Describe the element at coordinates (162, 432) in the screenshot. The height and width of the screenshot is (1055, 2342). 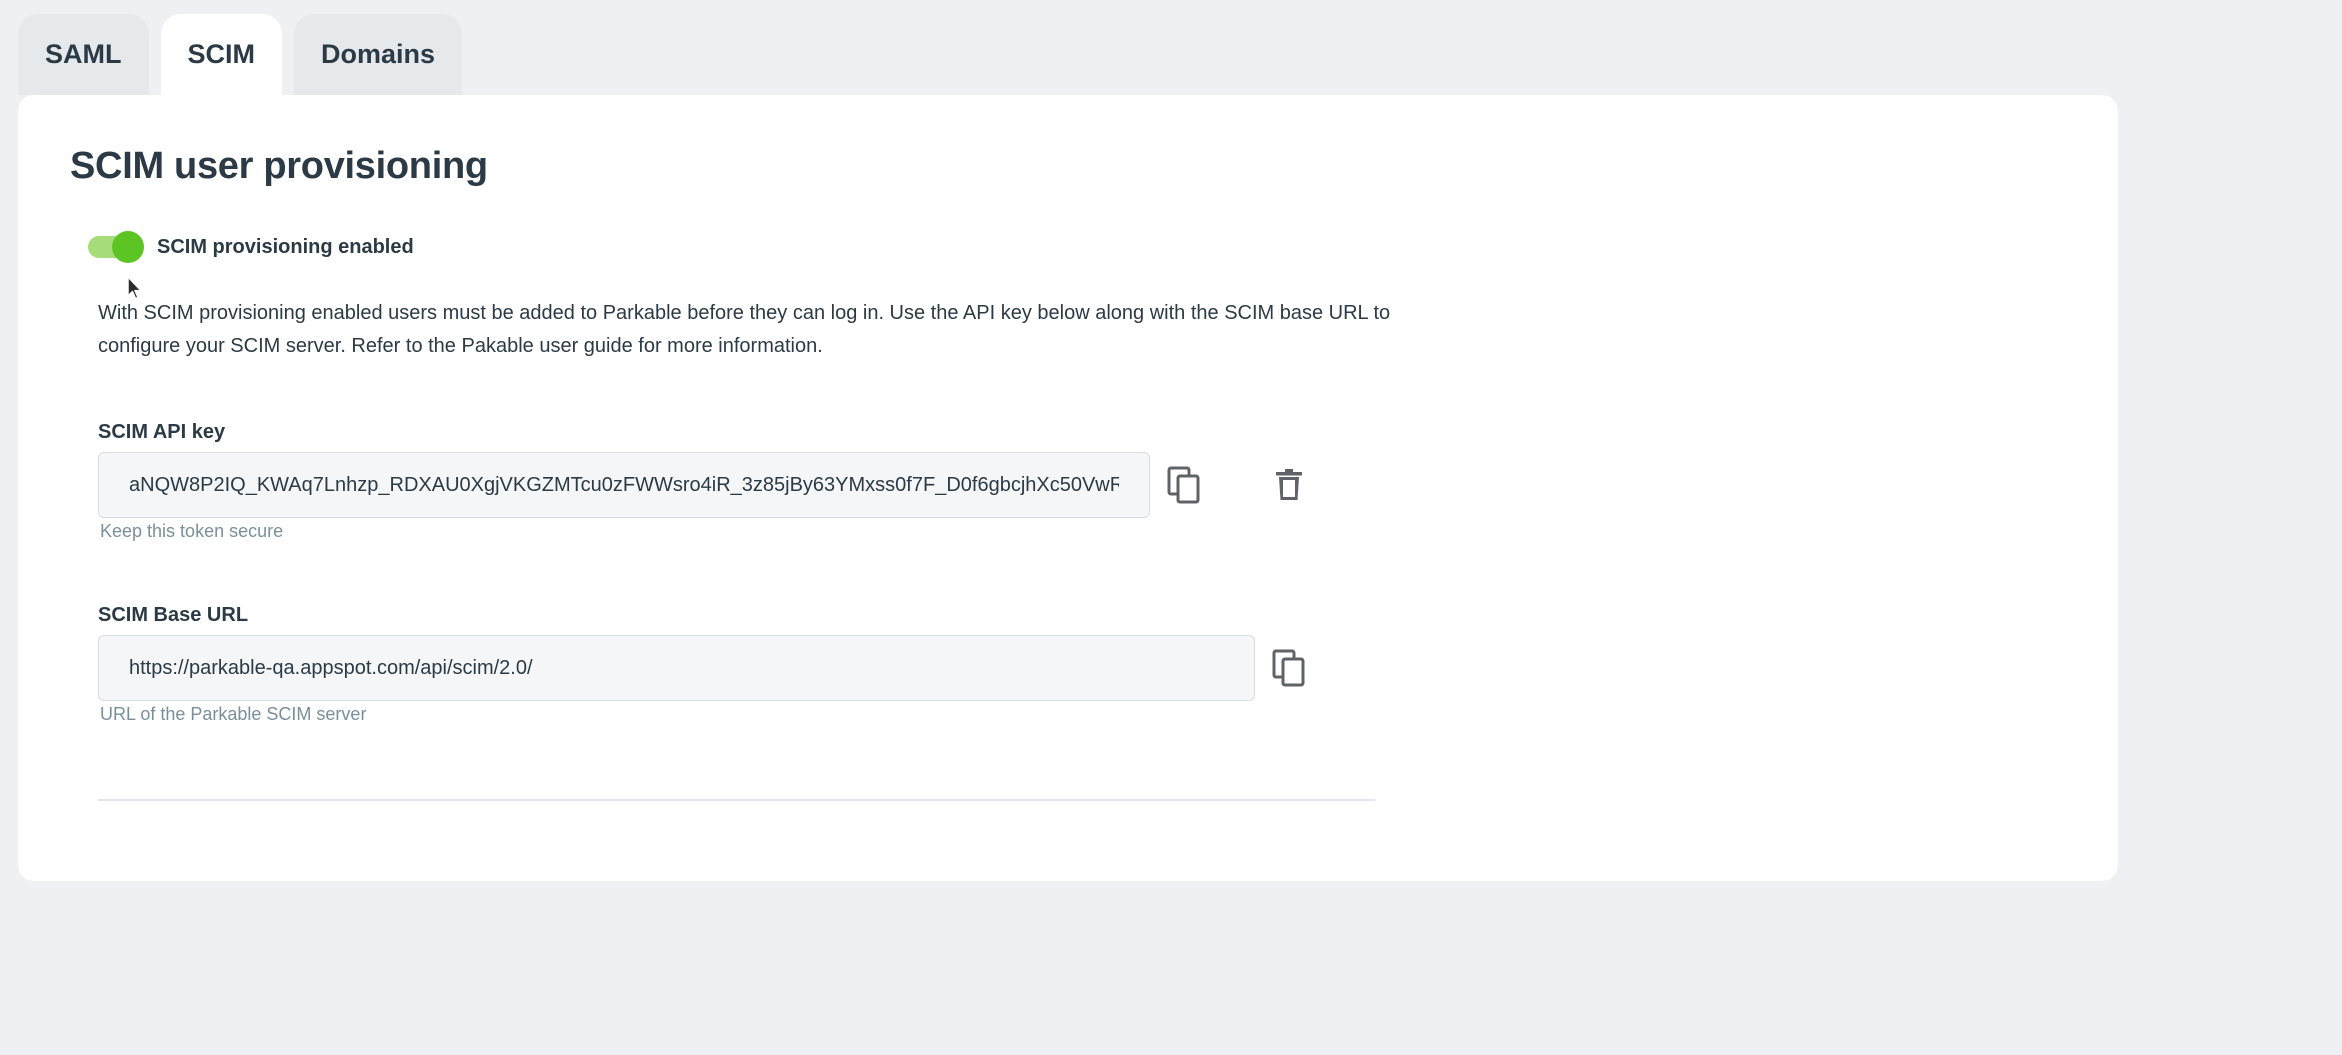
I see `api-key-label: SCIM API key` at that location.